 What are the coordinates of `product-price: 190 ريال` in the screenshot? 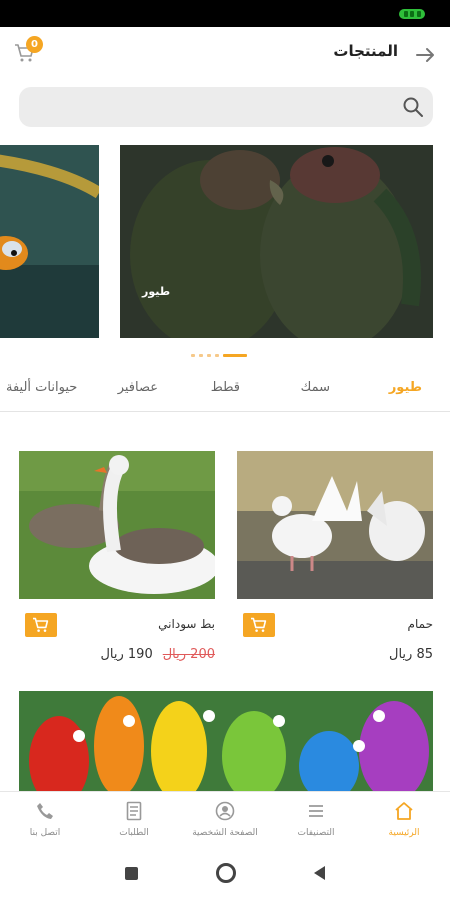 It's located at (126, 654).